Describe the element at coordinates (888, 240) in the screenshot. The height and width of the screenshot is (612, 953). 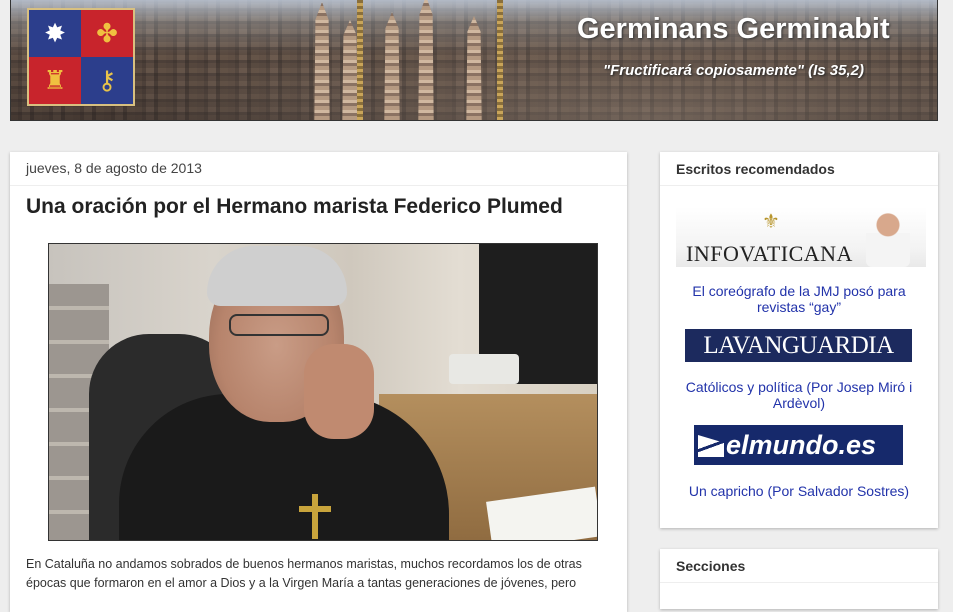
I see `pope-photo` at that location.